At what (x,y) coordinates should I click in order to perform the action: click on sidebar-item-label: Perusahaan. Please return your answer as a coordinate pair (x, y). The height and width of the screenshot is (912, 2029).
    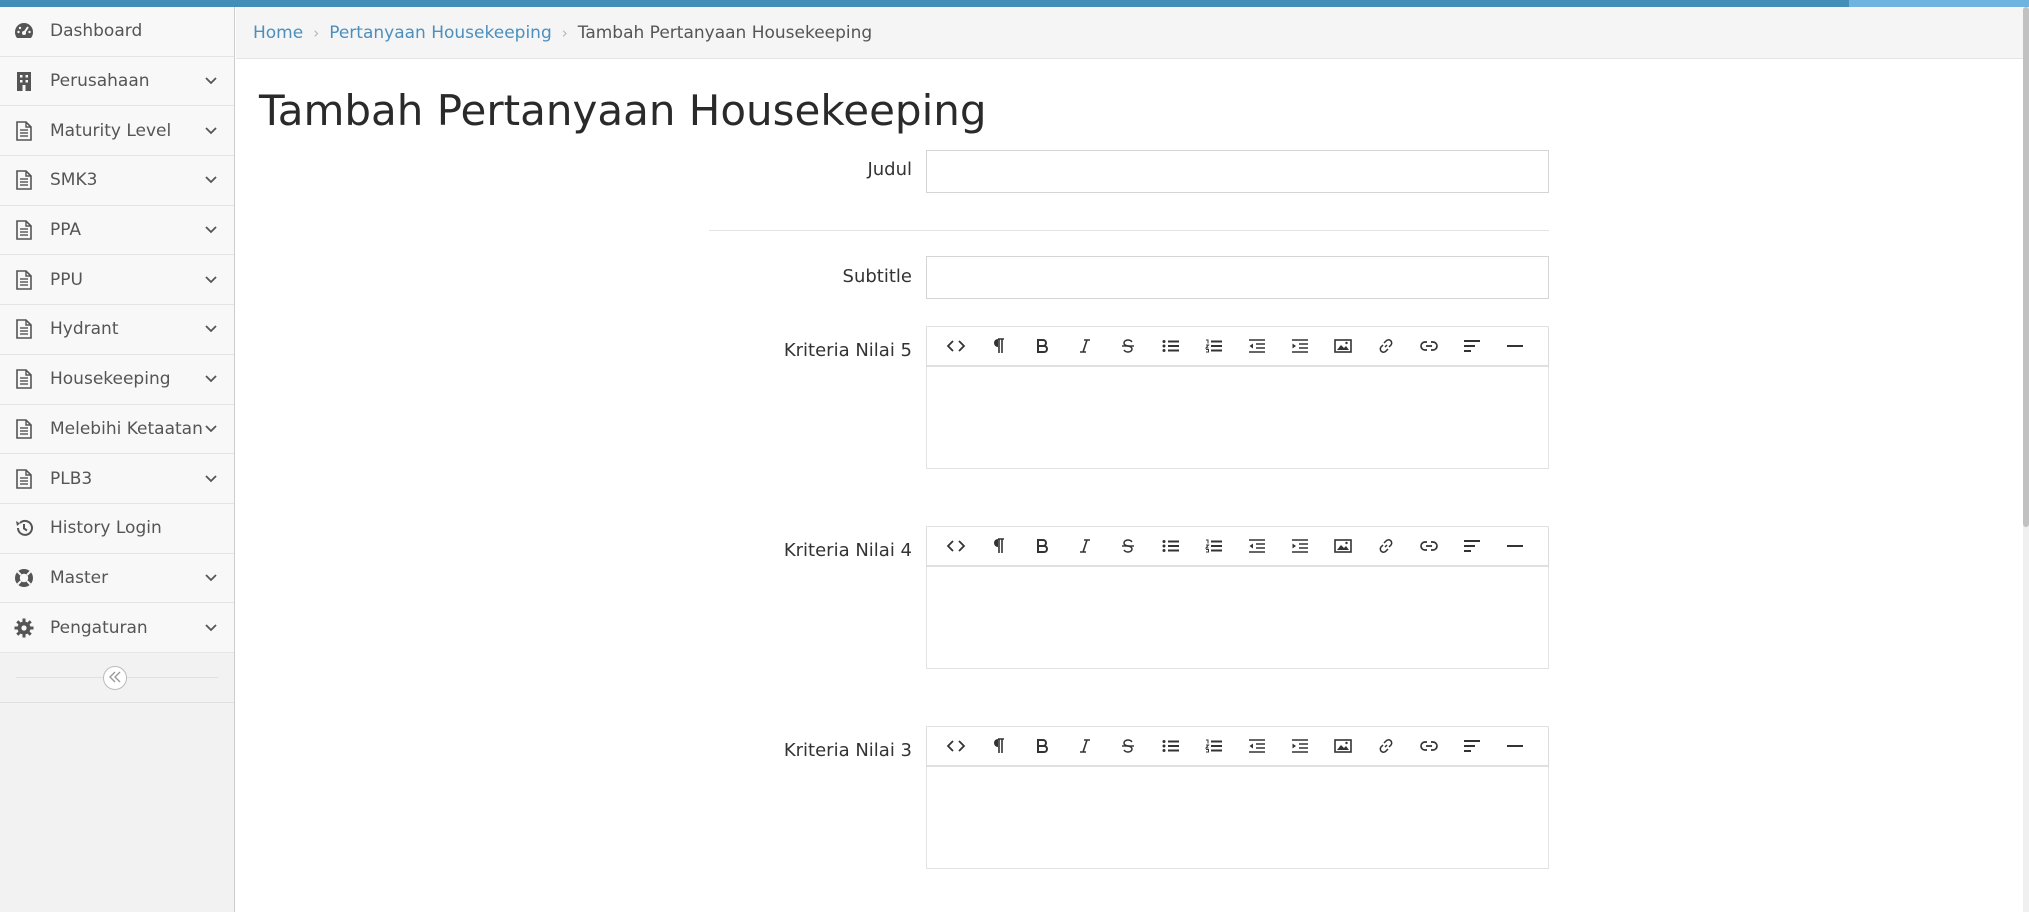
    Looking at the image, I should click on (100, 81).